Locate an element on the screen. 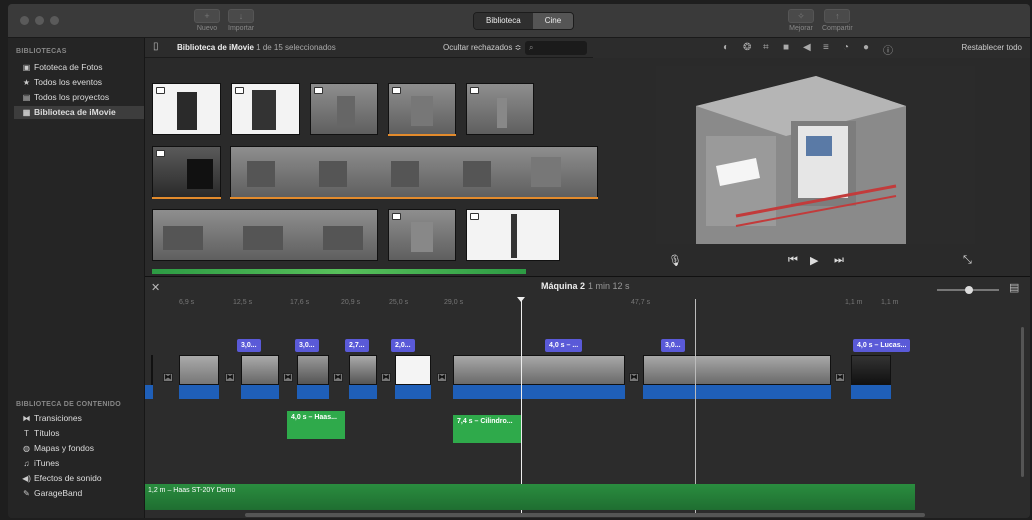  volume-icon: ◀ is located at coordinates (807, 47).